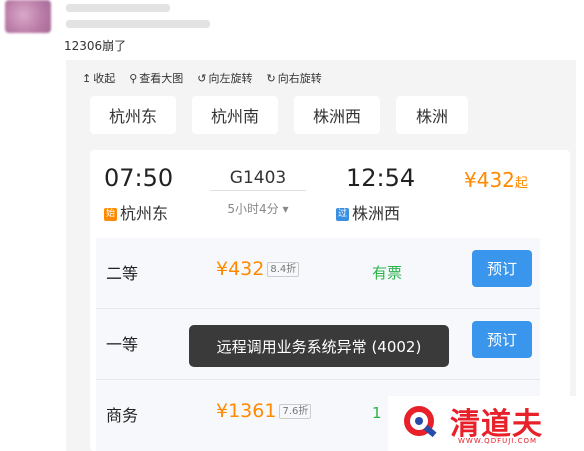 The width and height of the screenshot is (584, 451). Describe the element at coordinates (139, 178) in the screenshot. I see `departure-time: 07:50` at that location.